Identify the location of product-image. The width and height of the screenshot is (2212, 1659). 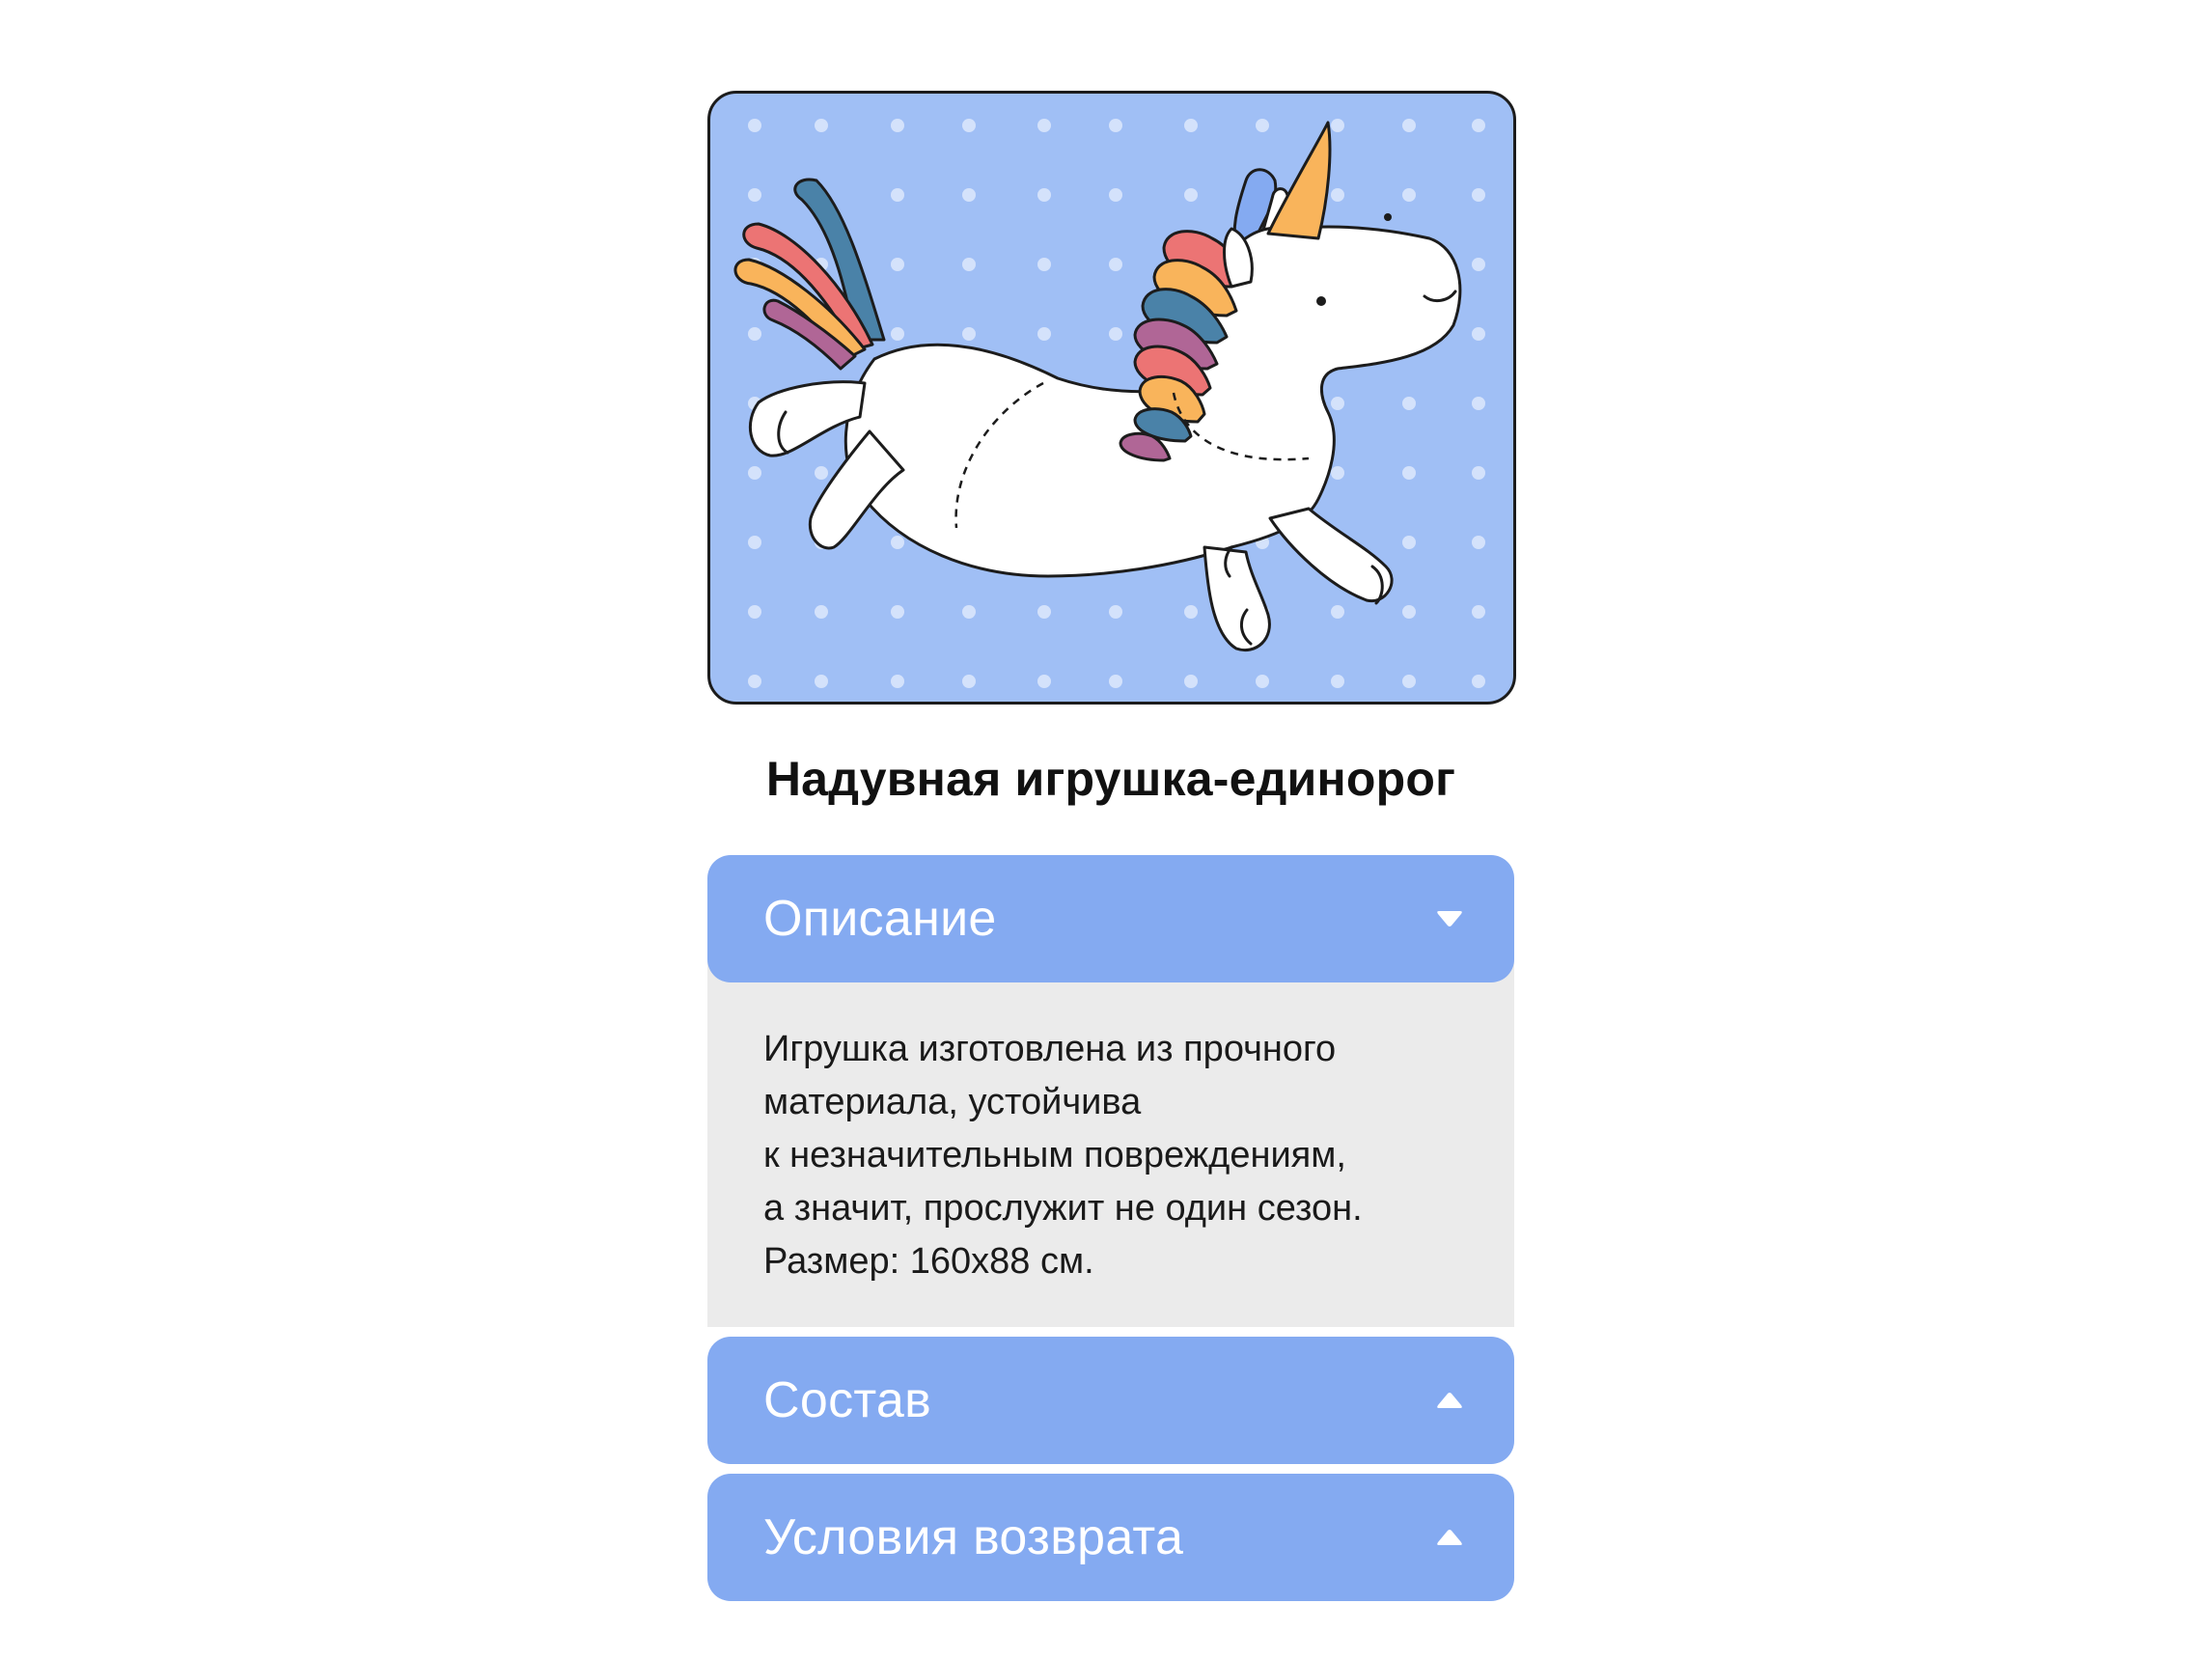
(1111, 398).